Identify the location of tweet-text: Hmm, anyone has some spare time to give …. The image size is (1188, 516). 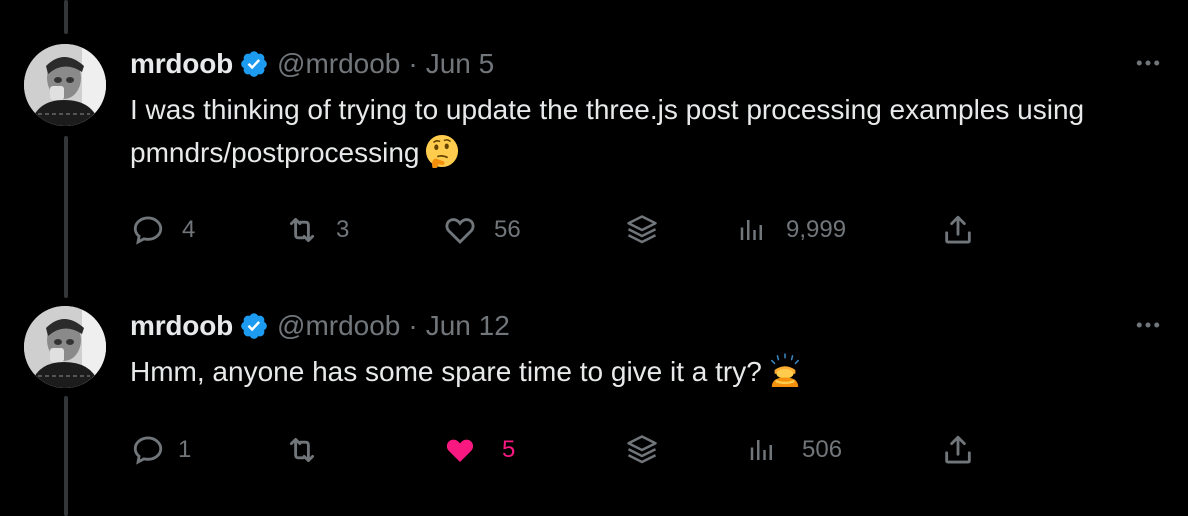
(640, 371).